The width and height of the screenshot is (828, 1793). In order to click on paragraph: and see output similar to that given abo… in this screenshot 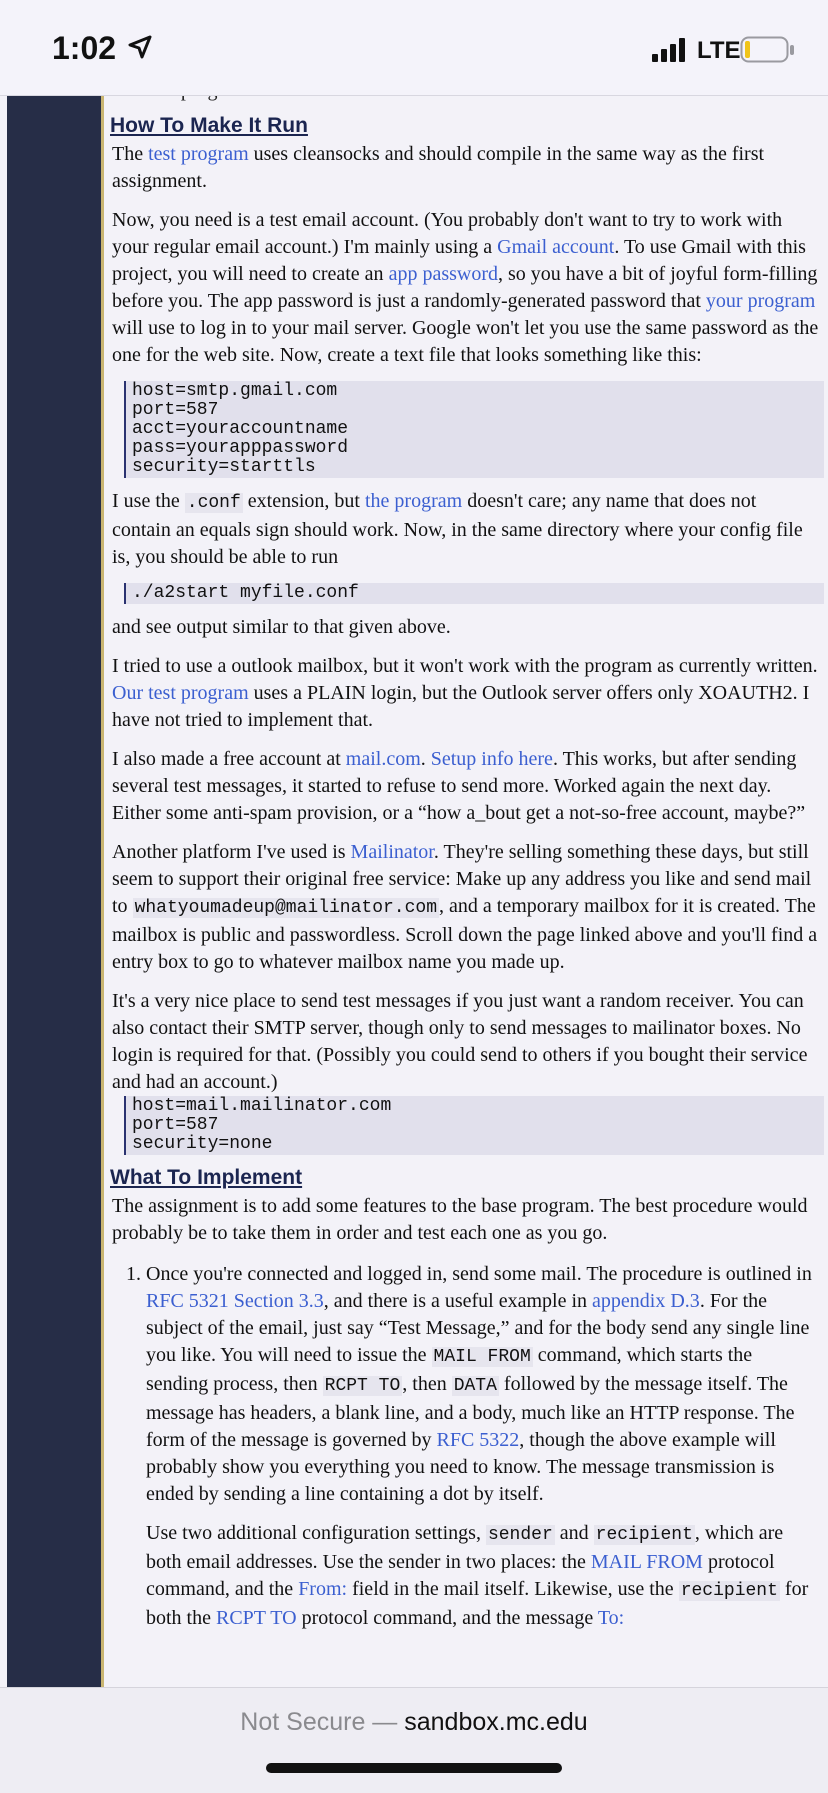, I will do `click(281, 627)`.